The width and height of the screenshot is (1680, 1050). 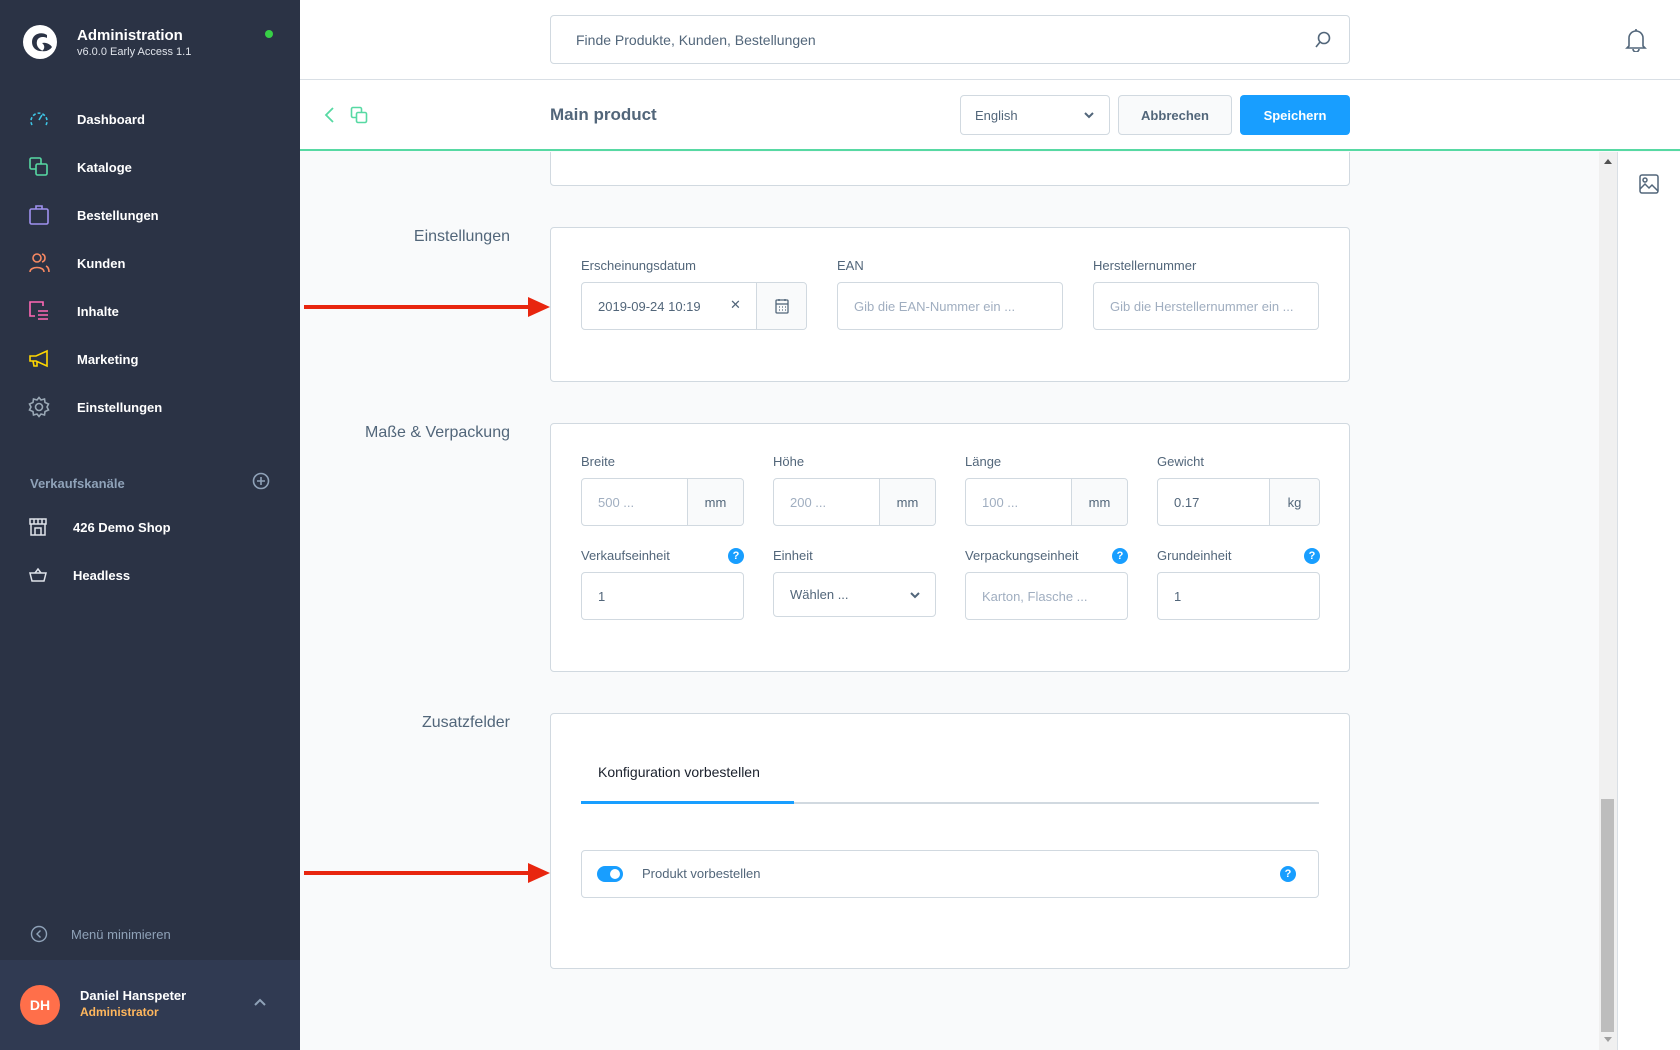 I want to click on section-label-settings: Einstellungen, so click(x=461, y=236).